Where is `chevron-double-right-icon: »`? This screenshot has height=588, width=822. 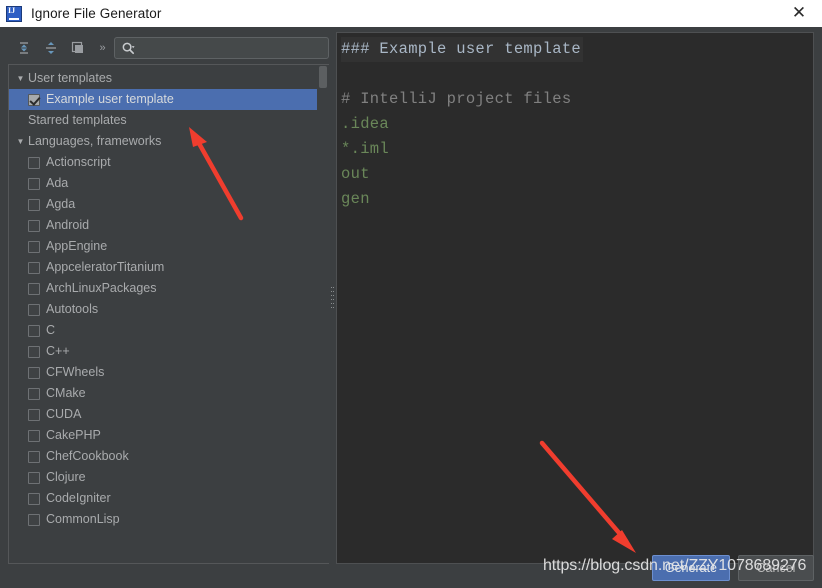
chevron-double-right-icon: » is located at coordinates (102, 48).